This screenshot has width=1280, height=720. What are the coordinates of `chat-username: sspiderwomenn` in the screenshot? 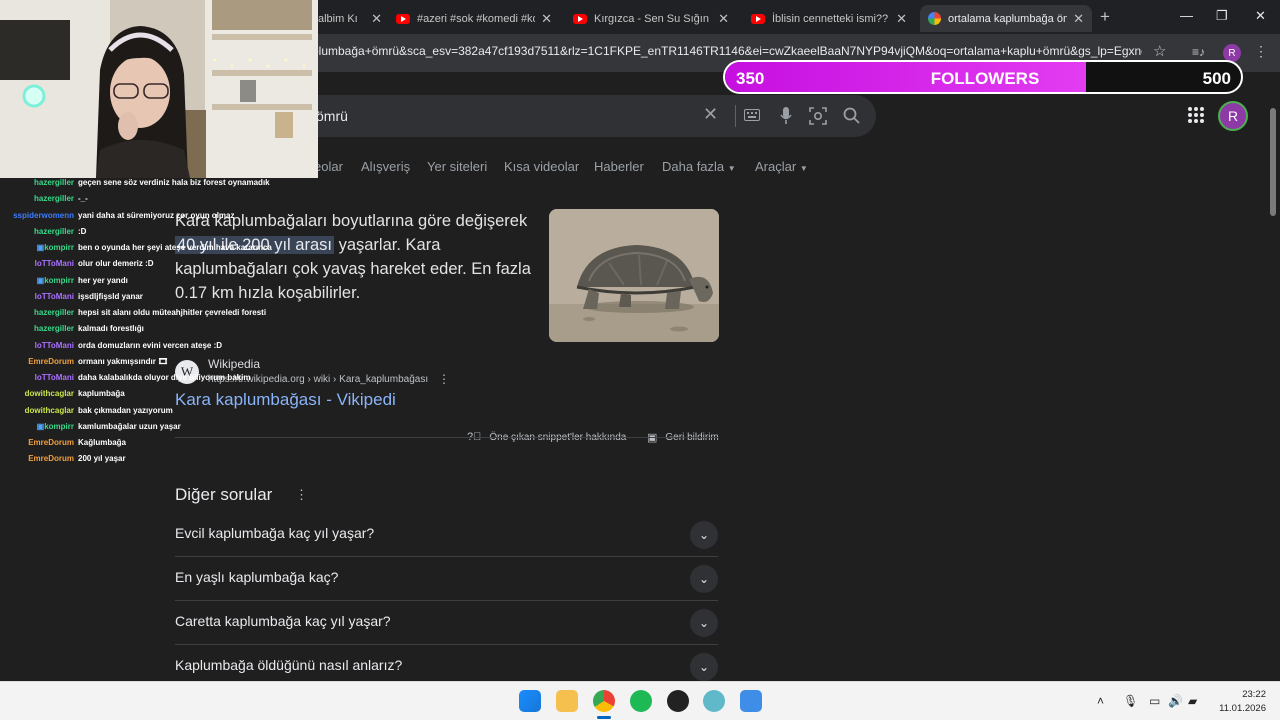 It's located at (37, 215).